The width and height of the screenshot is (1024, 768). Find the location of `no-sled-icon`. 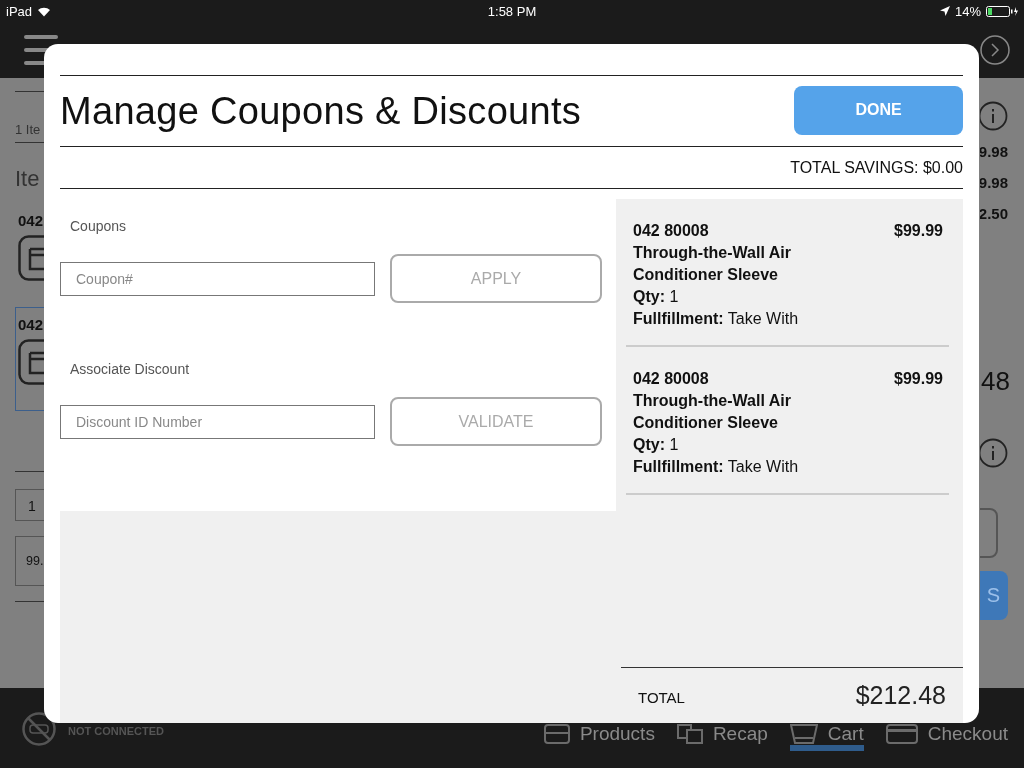

no-sled-icon is located at coordinates (39, 729).